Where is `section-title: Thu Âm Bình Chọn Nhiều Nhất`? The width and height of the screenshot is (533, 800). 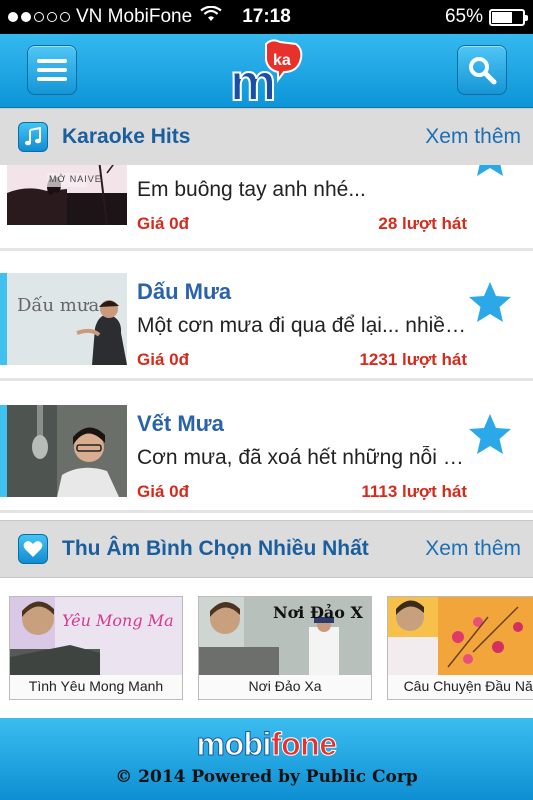
section-title: Thu Âm Bình Chọn Nhiều Nhất is located at coordinates (215, 548).